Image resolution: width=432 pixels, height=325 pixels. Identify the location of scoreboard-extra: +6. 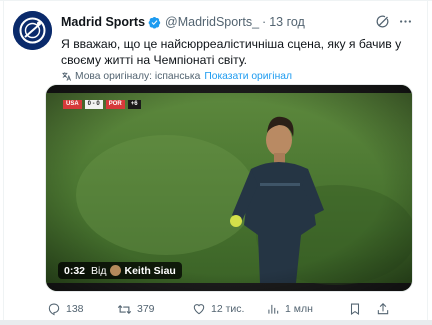
(134, 104).